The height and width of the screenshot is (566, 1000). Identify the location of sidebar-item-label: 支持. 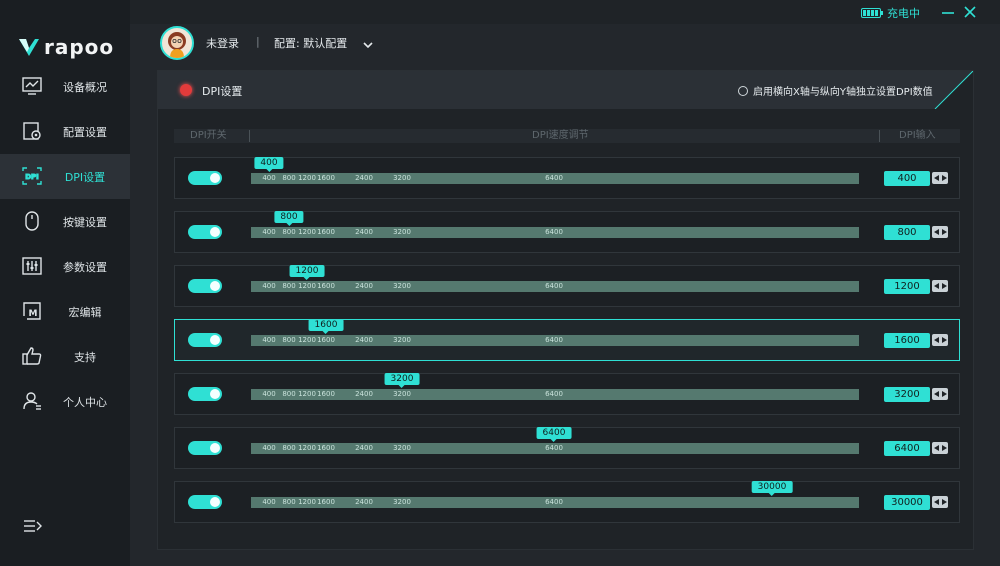
(85, 357).